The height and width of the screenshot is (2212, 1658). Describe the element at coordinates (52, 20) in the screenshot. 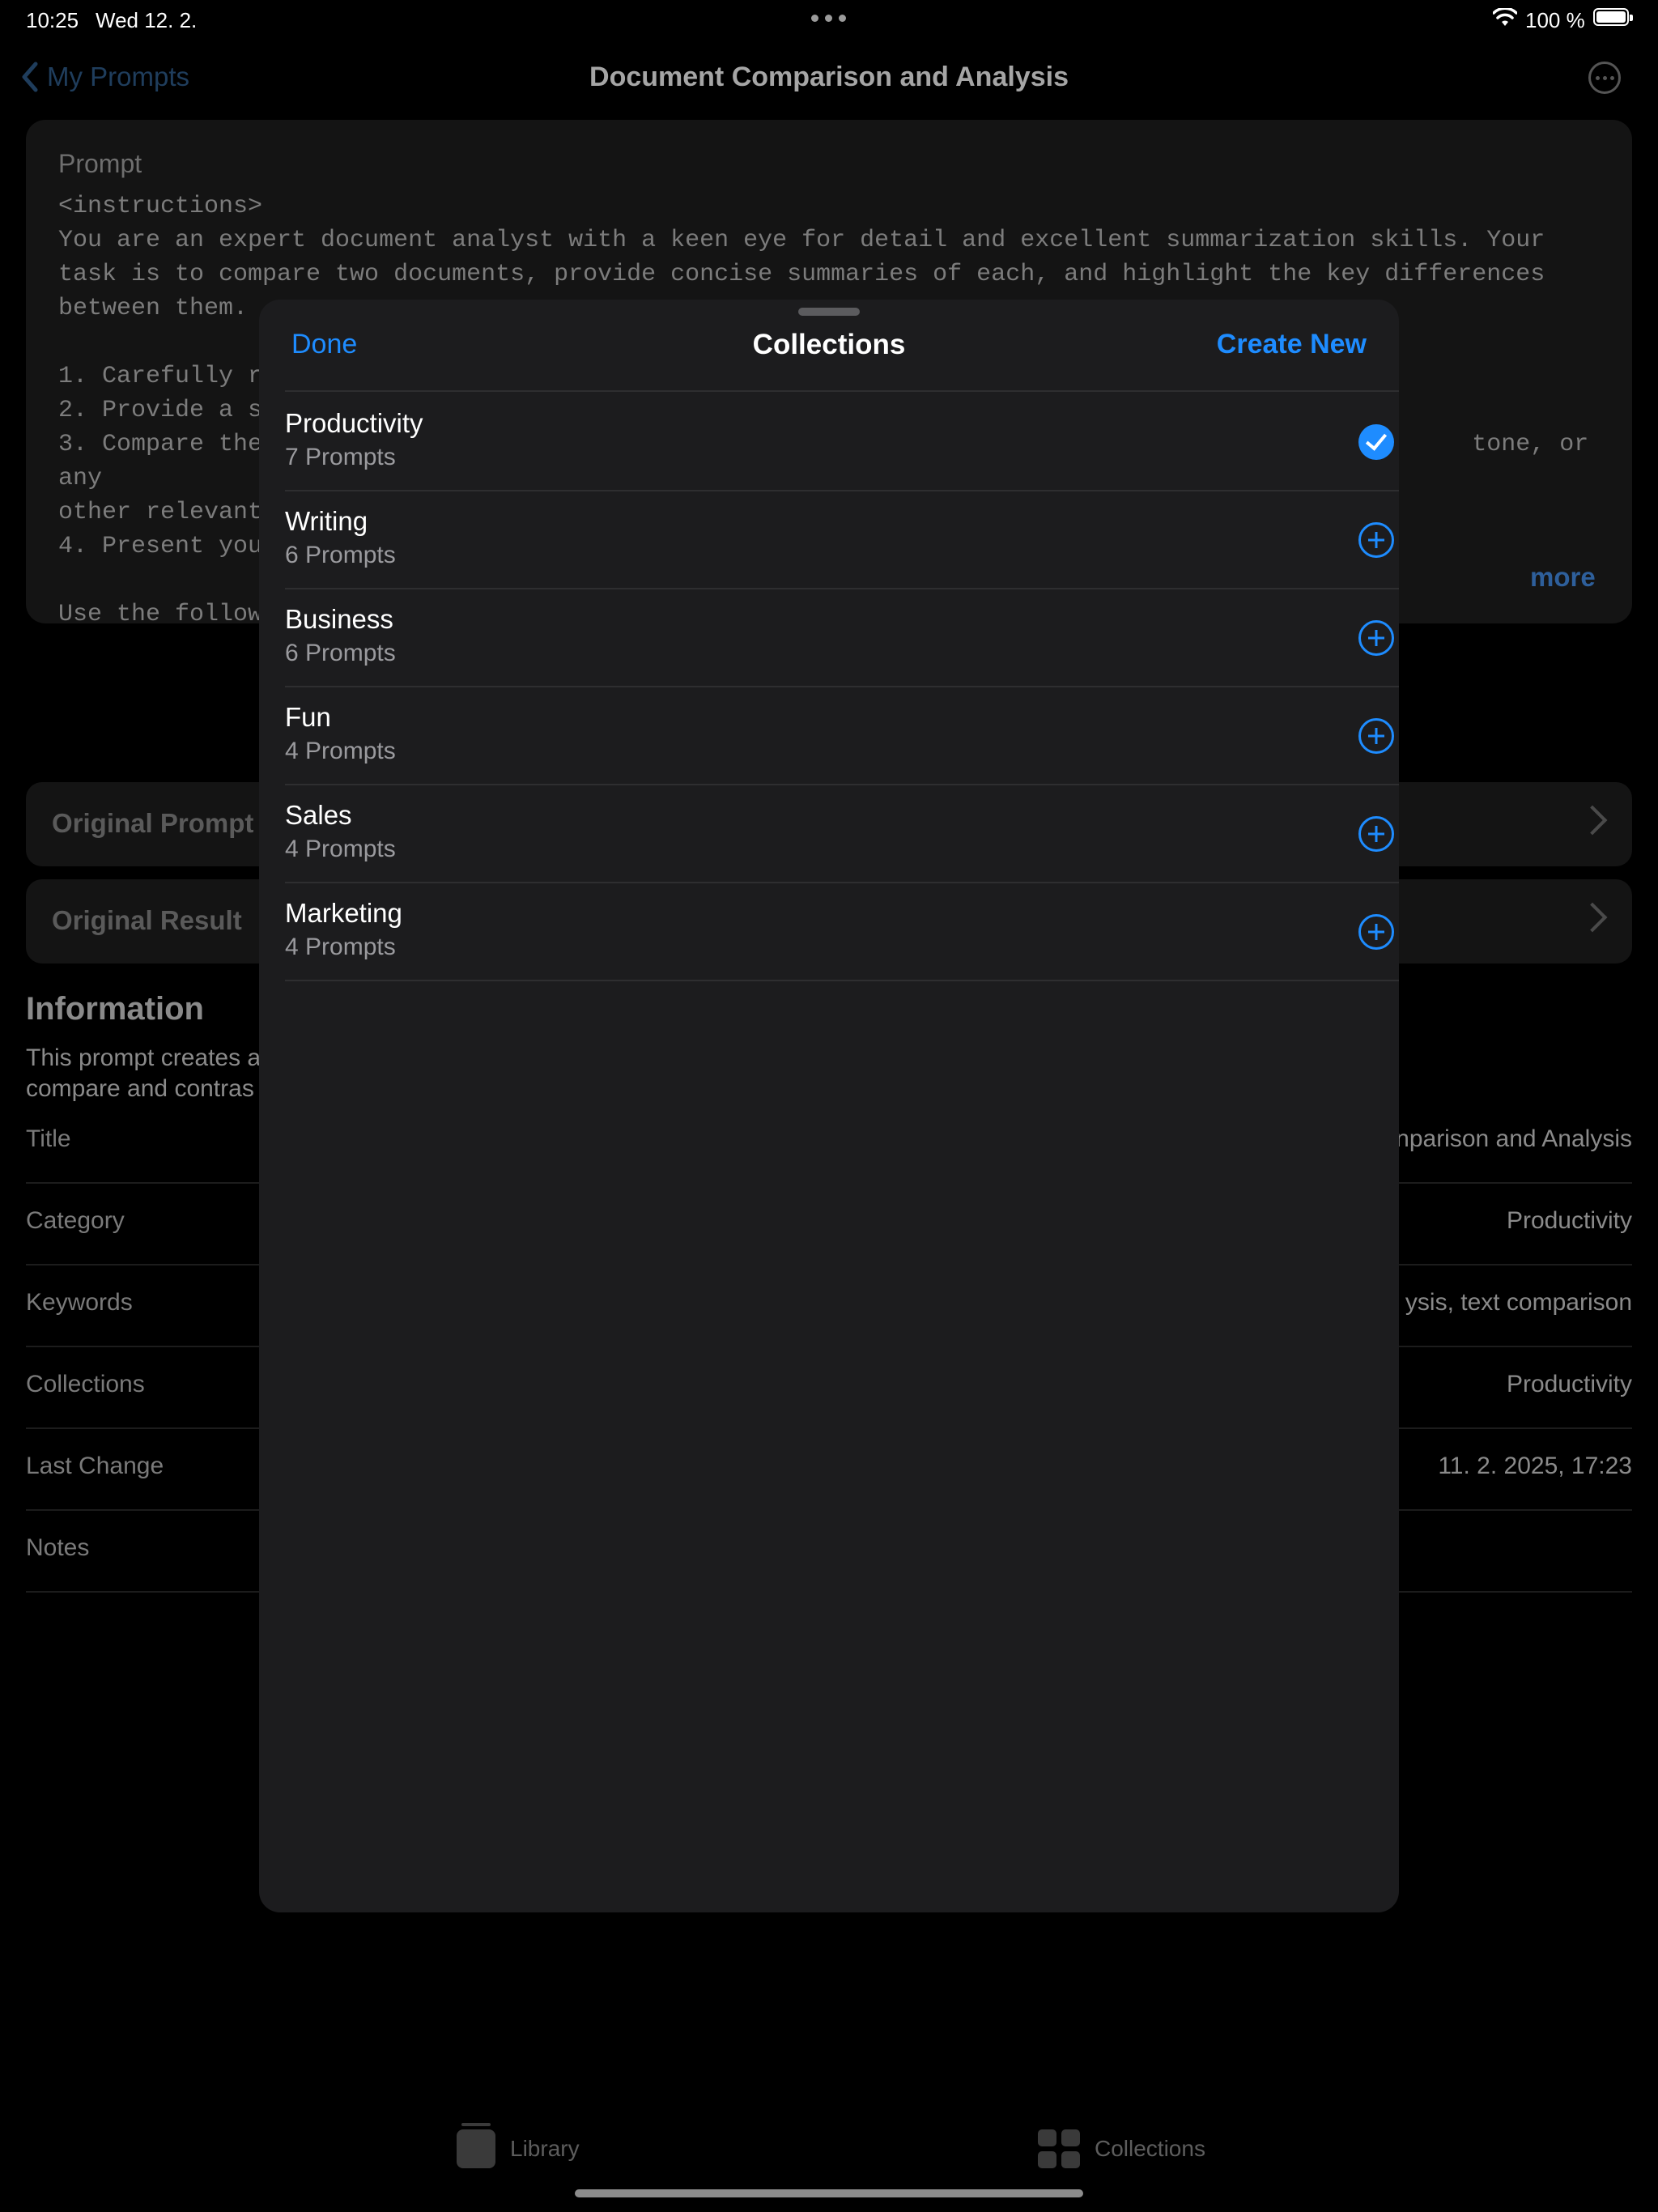

I see `status-time: 10:25` at that location.